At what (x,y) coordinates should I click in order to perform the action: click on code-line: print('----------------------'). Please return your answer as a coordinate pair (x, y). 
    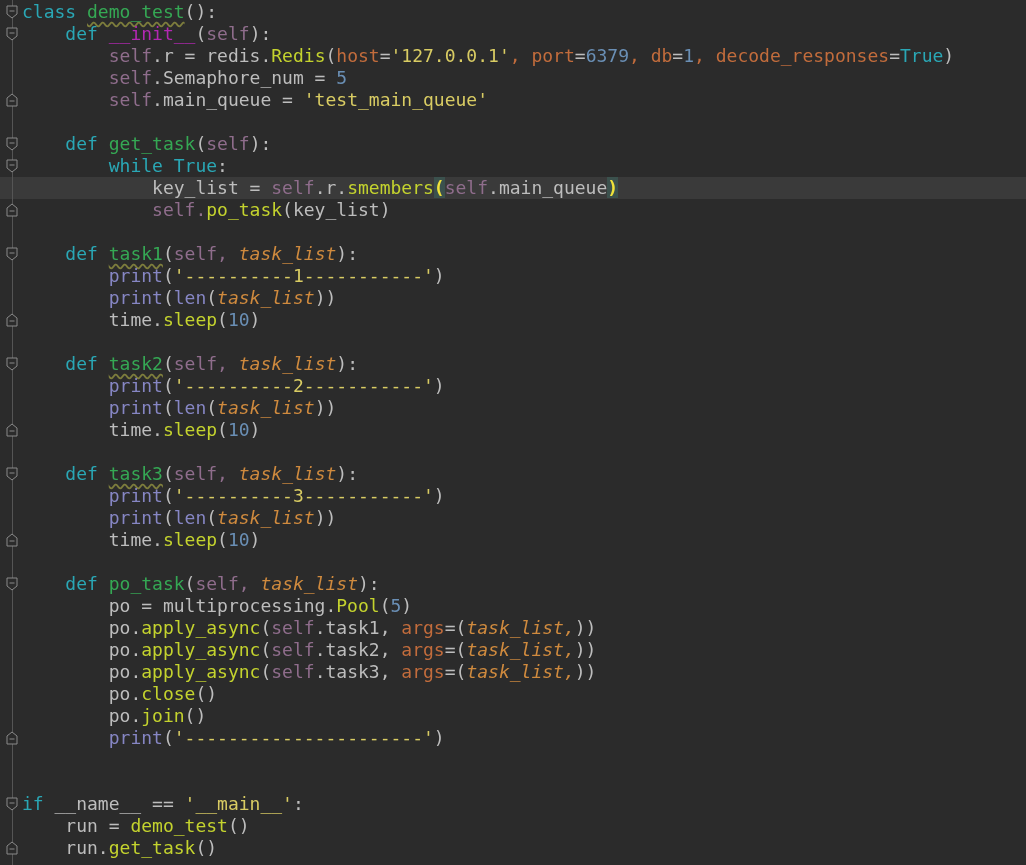
    Looking at the image, I should click on (276, 738).